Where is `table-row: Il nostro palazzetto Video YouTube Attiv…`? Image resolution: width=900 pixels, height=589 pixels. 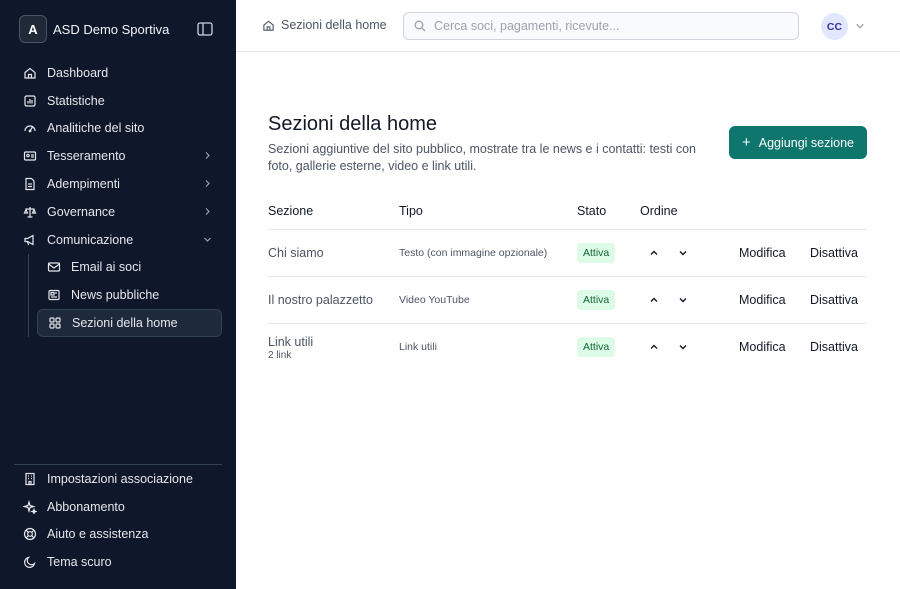
table-row: Il nostro palazzetto Video YouTube Attiv… is located at coordinates (567, 300).